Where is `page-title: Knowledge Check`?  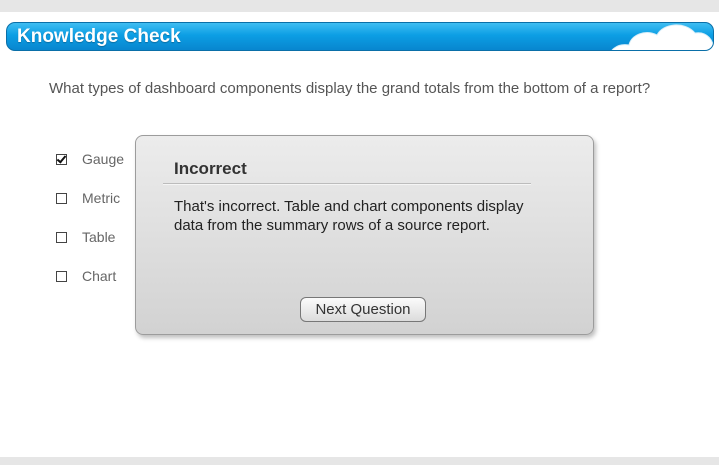 page-title: Knowledge Check is located at coordinates (99, 36).